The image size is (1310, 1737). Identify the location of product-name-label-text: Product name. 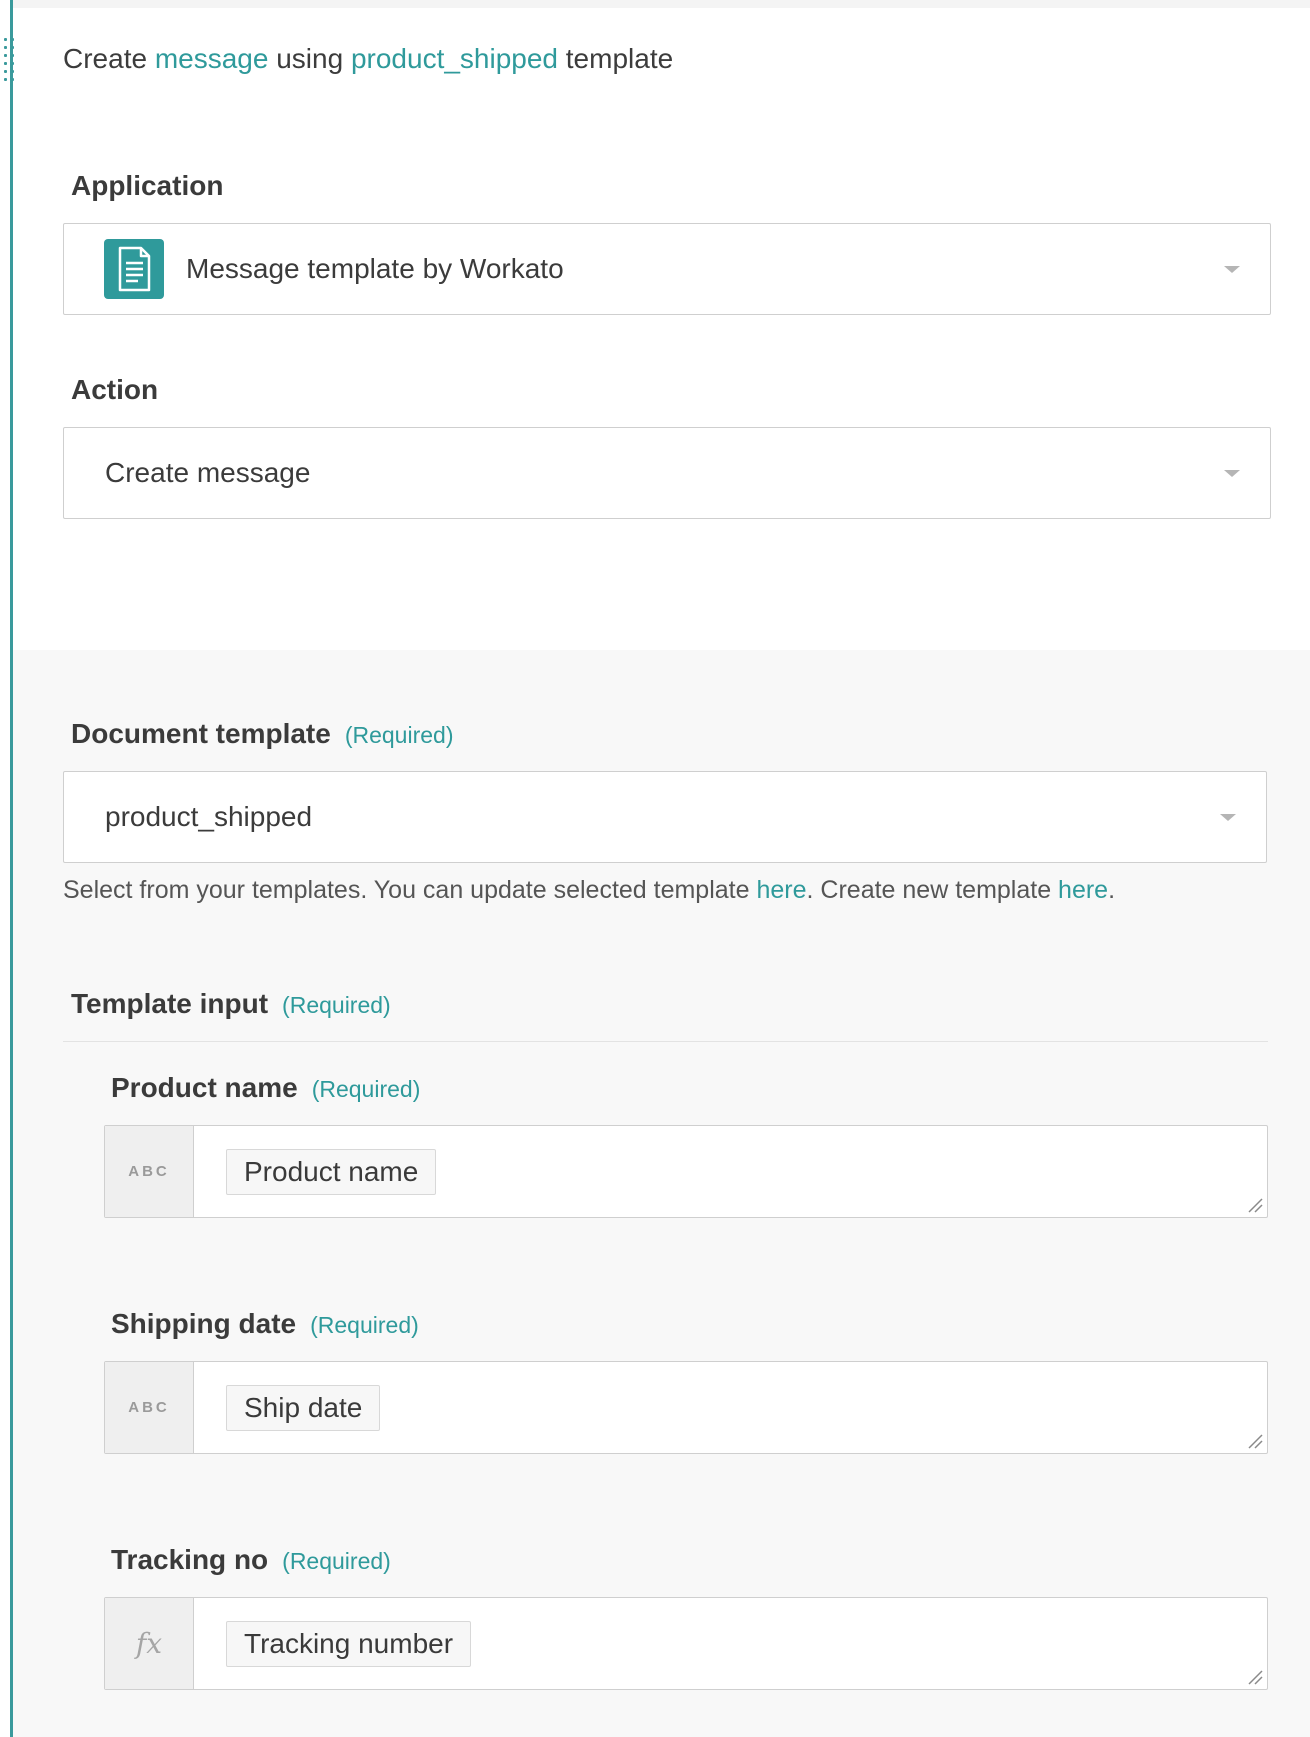
(204, 1087).